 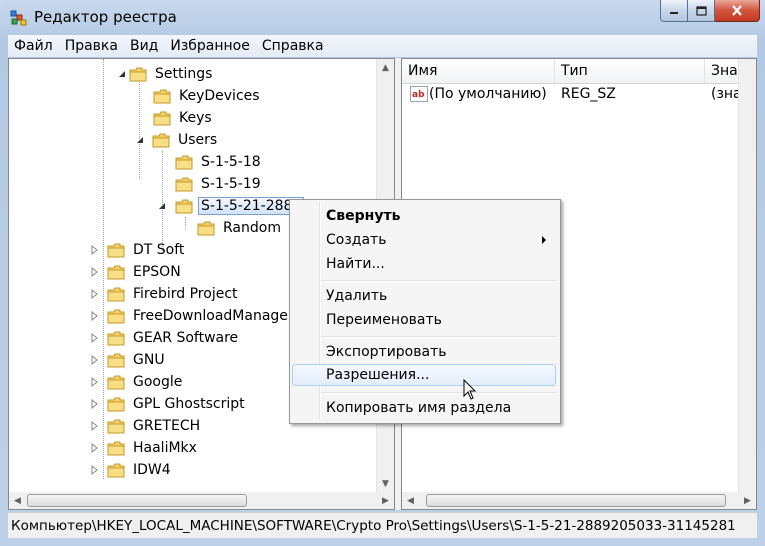 I want to click on tree-node: FreeDownloadManager., so click(x=194, y=316).